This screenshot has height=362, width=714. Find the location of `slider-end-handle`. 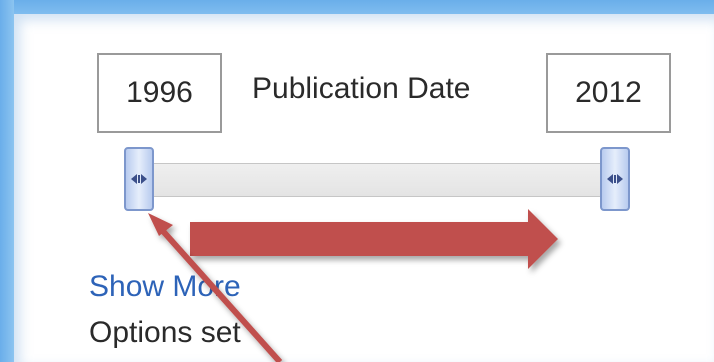

slider-end-handle is located at coordinates (615, 179).